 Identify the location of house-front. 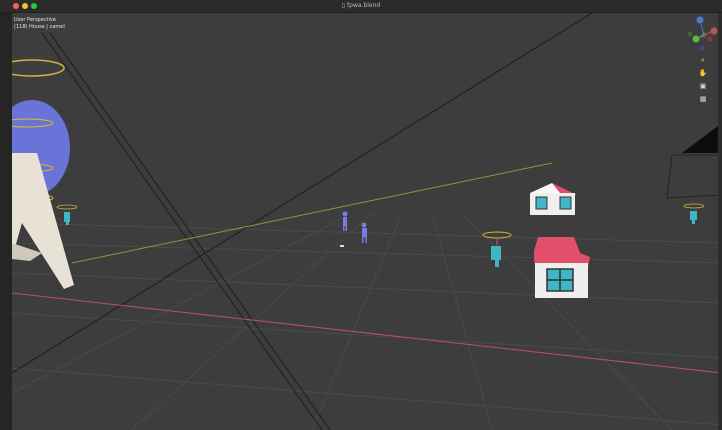
(562, 267).